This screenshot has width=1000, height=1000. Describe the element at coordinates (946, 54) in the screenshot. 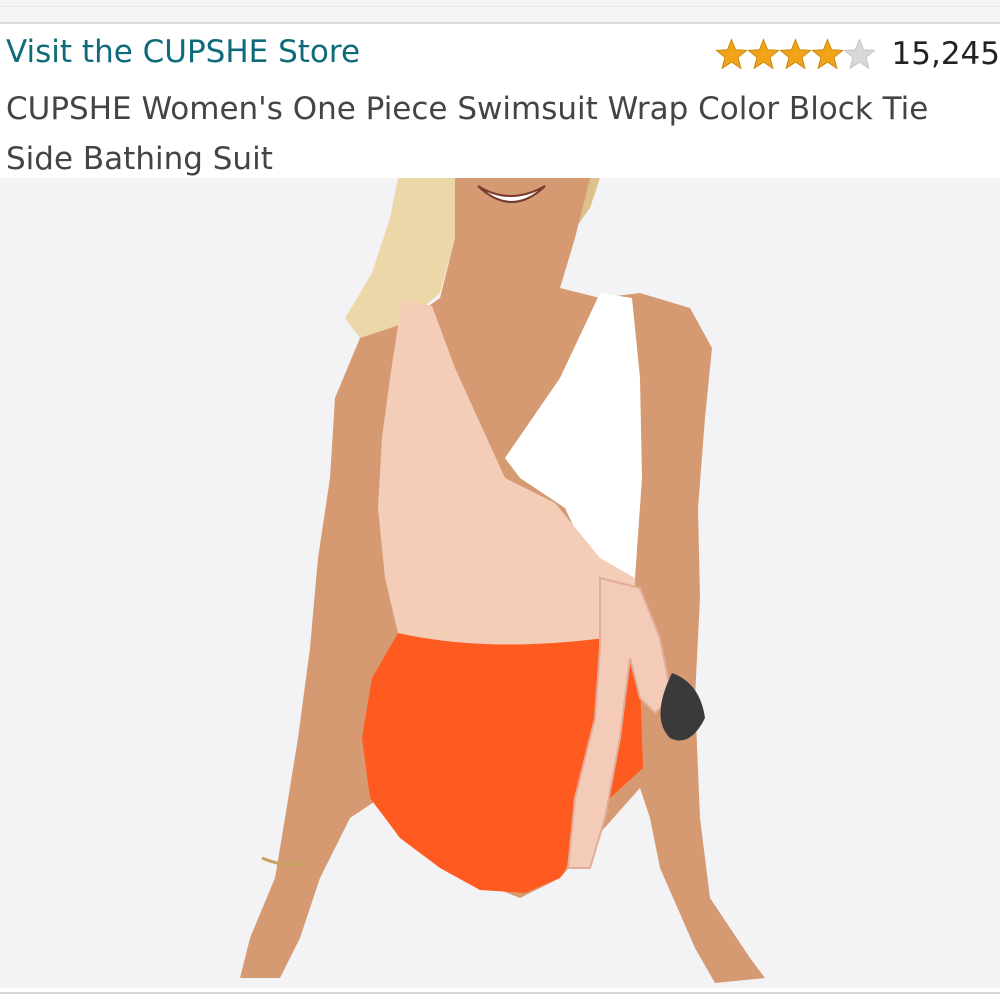

I see `review-count: 15,245` at that location.